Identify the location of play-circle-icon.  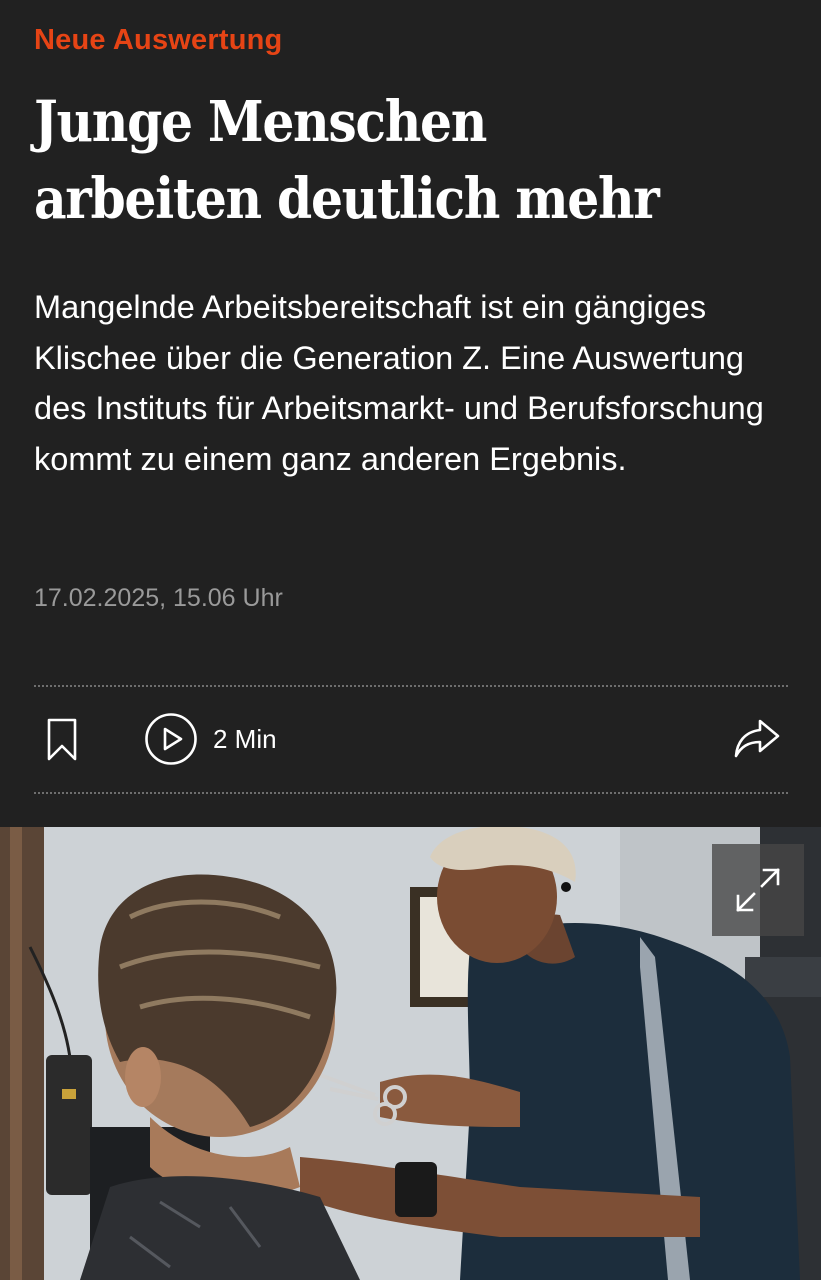
(171, 739).